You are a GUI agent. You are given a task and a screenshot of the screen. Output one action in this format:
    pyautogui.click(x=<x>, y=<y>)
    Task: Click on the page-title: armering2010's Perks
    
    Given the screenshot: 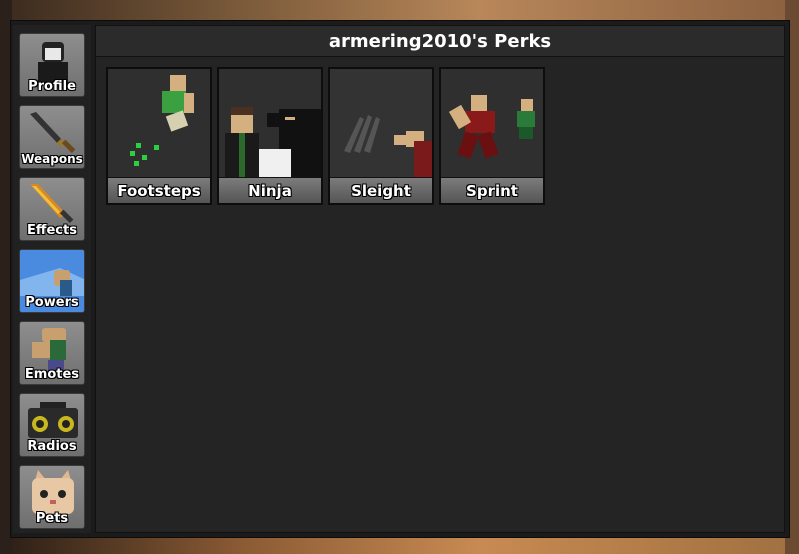 What is the action you would take?
    pyautogui.click(x=440, y=41)
    